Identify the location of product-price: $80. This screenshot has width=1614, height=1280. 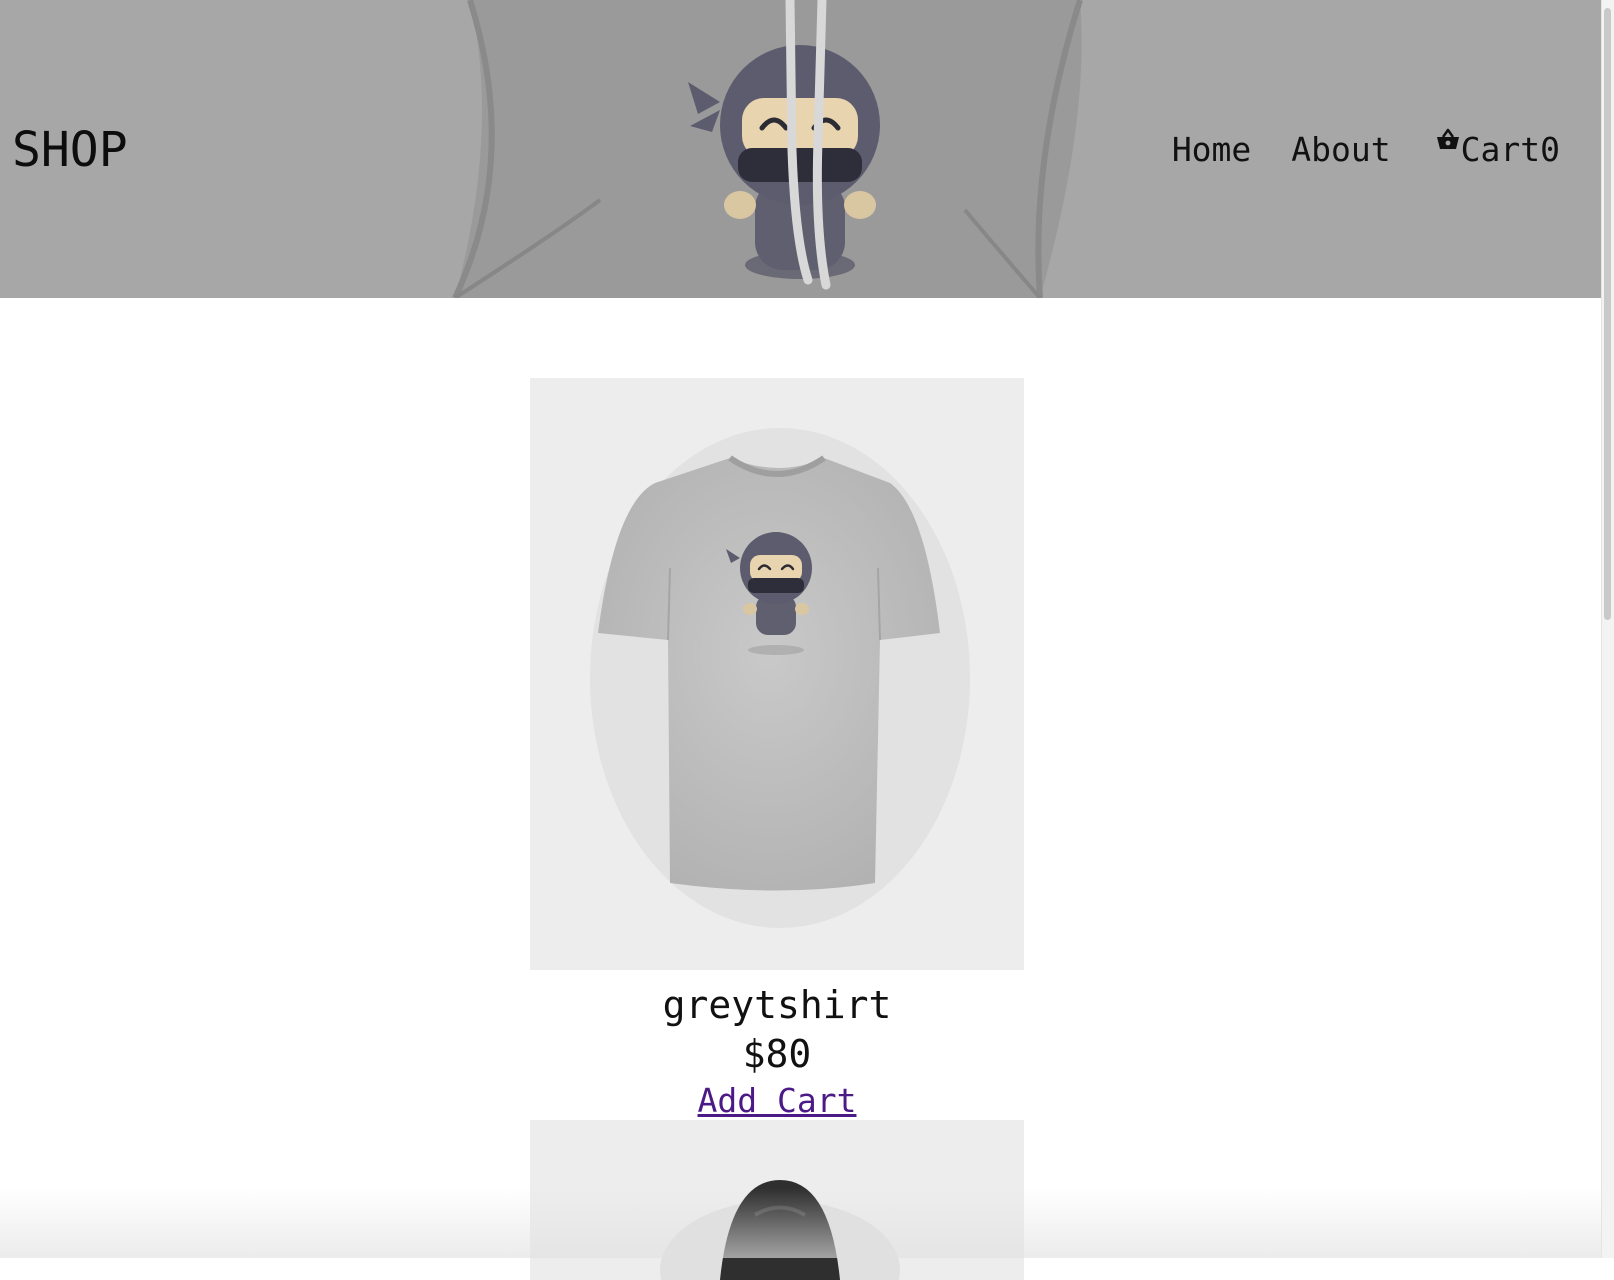
(777, 1054).